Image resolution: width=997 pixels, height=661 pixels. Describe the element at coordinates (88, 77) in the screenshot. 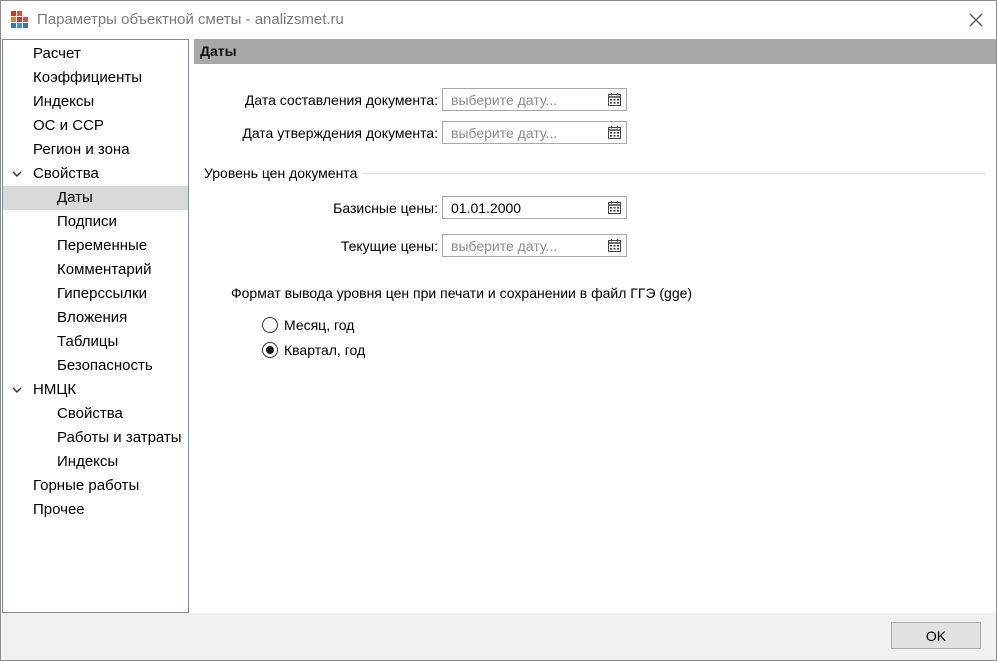

I see `tree-item-label: Коэффициенты` at that location.